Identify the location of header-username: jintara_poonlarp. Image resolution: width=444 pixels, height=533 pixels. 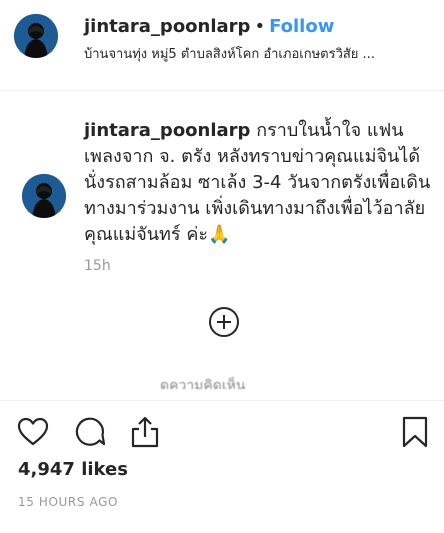
(167, 26).